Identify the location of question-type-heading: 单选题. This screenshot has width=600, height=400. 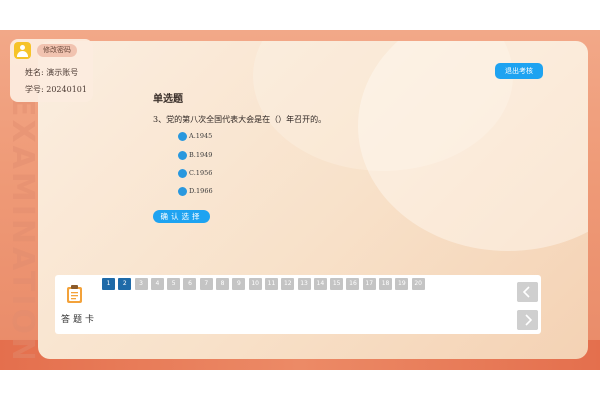
(168, 99).